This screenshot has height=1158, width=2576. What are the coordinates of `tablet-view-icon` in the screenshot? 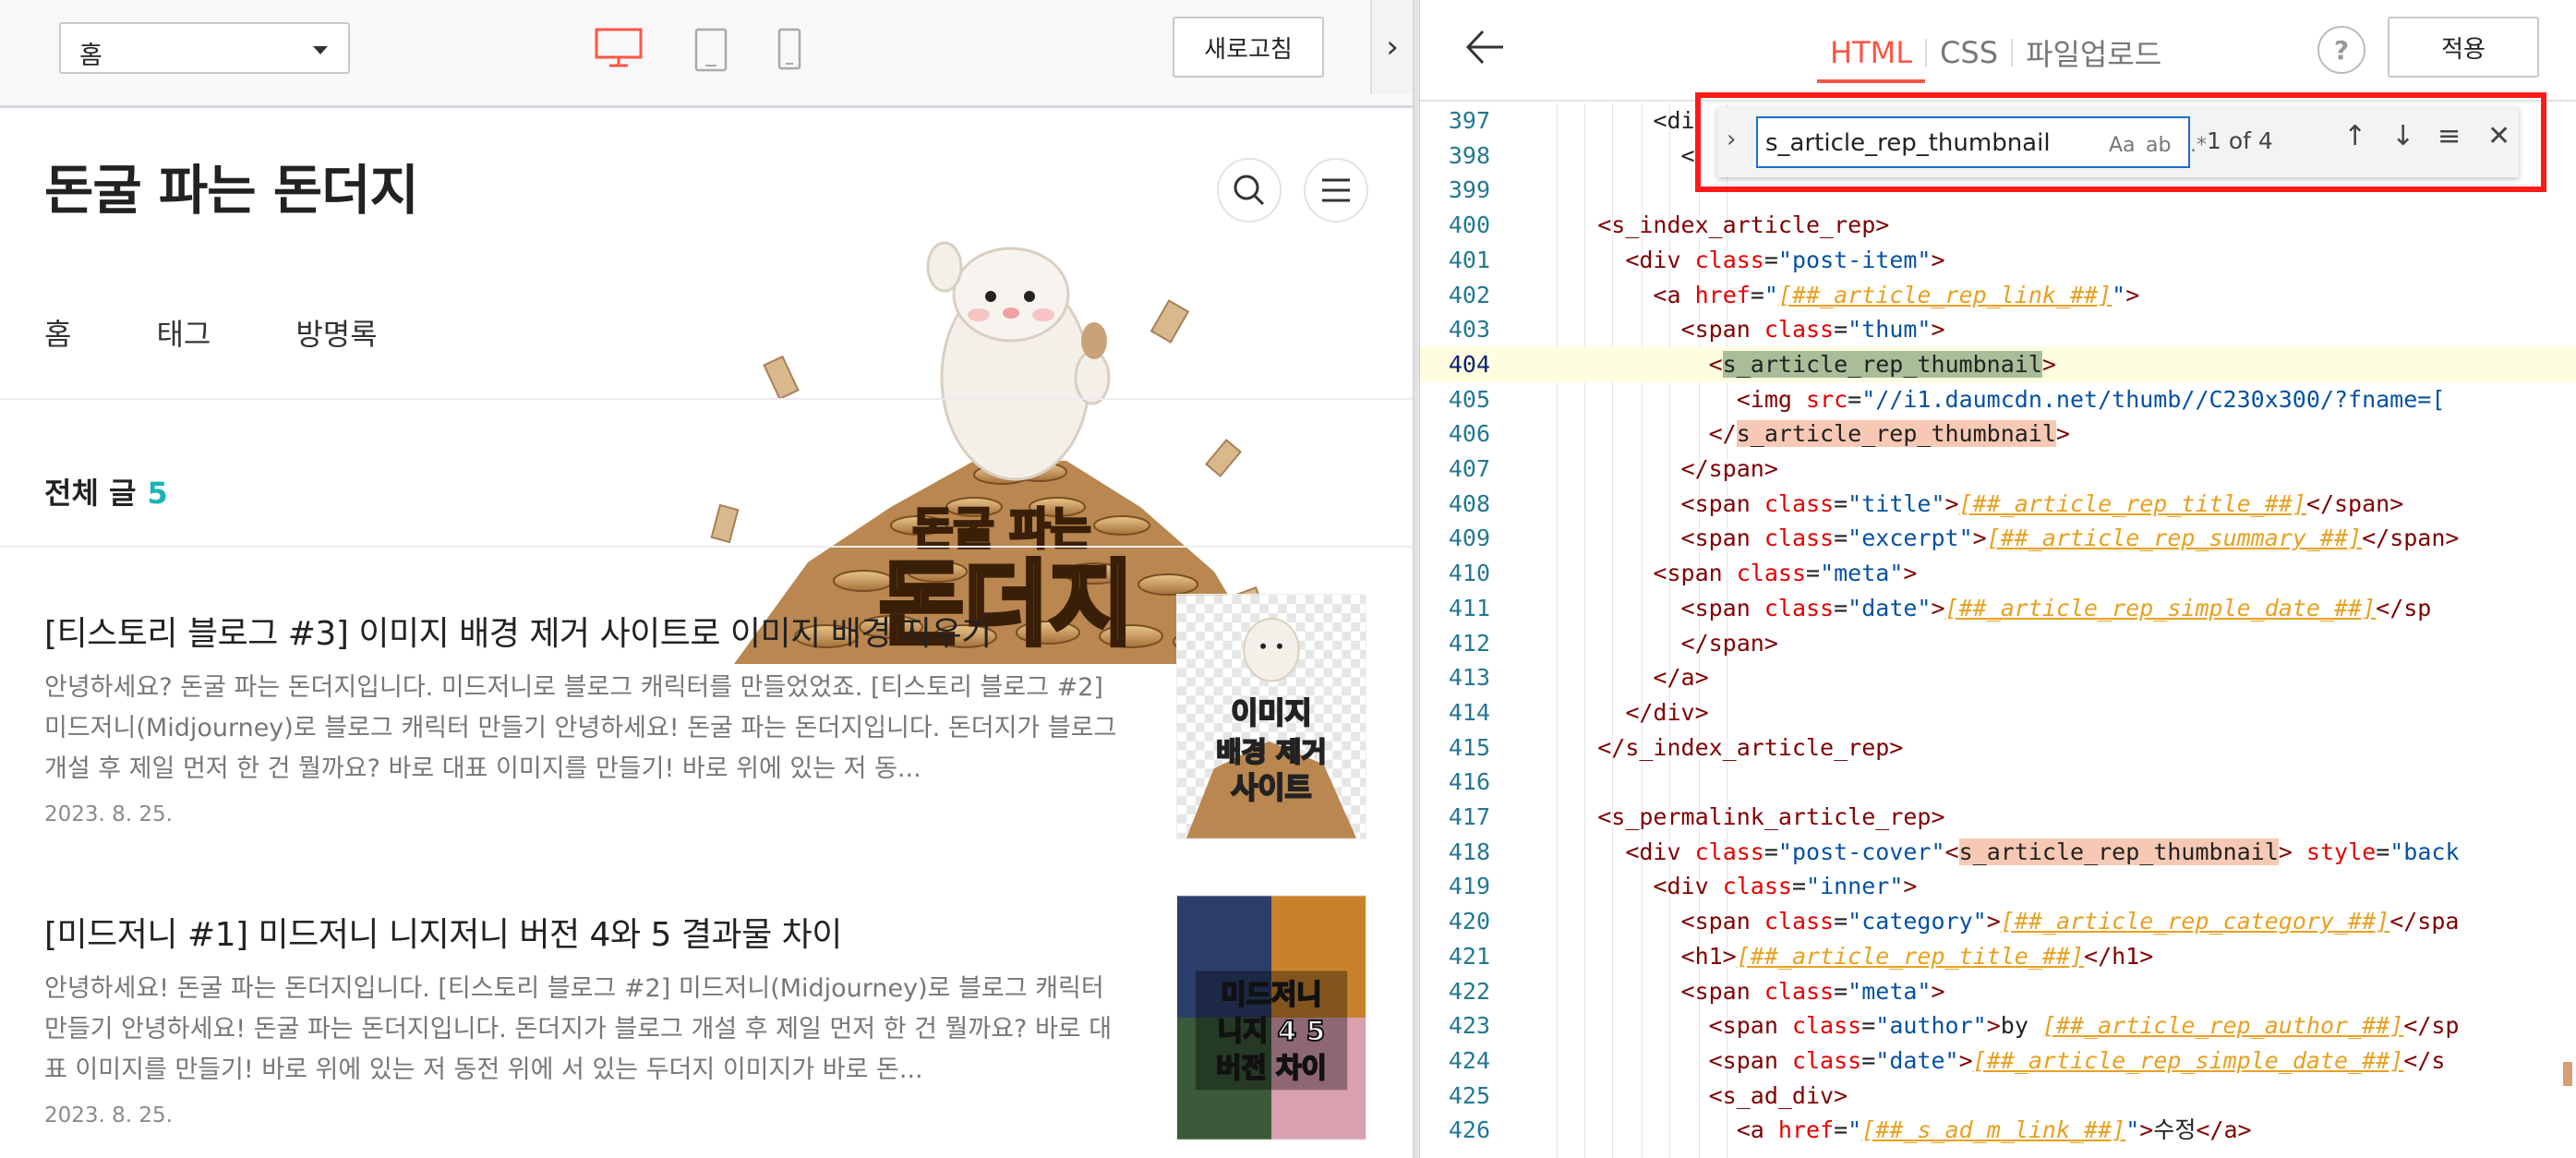 It's located at (711, 50).